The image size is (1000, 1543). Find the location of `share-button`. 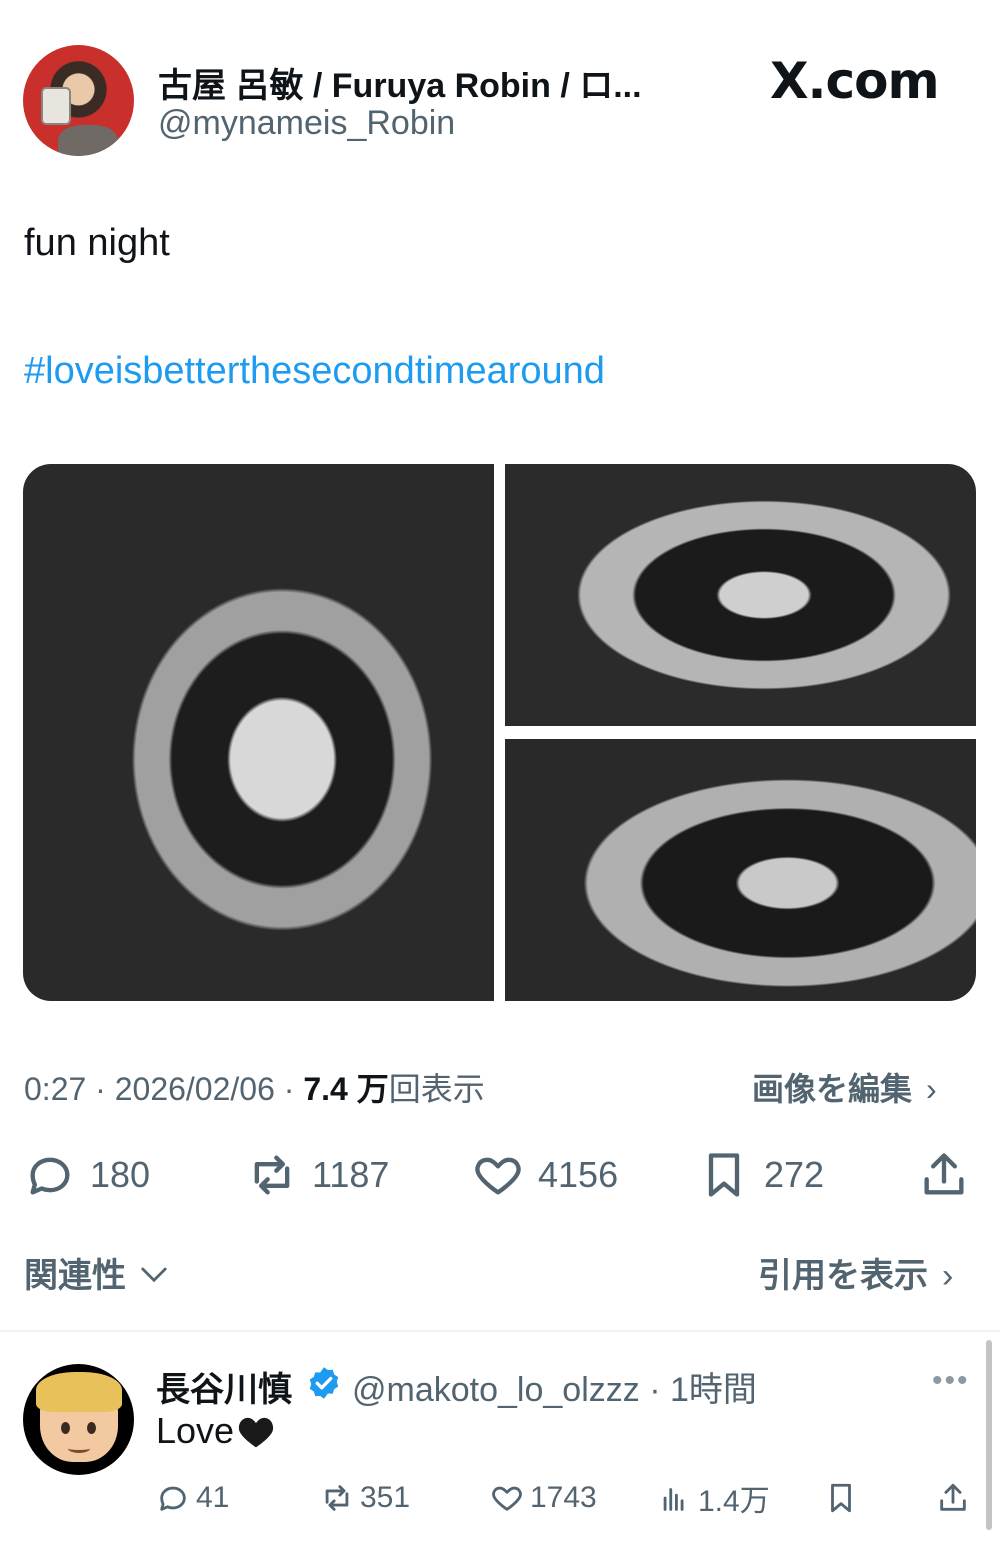

share-button is located at coordinates (951, 1175).